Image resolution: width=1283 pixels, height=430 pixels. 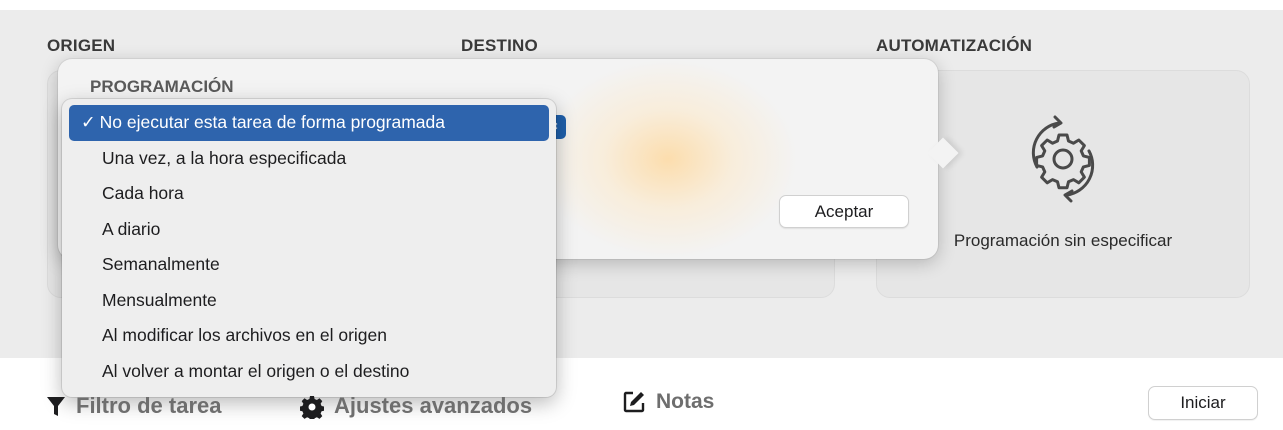 What do you see at coordinates (309, 194) in the screenshot?
I see `schedule-menu-item: Cada hora` at bounding box center [309, 194].